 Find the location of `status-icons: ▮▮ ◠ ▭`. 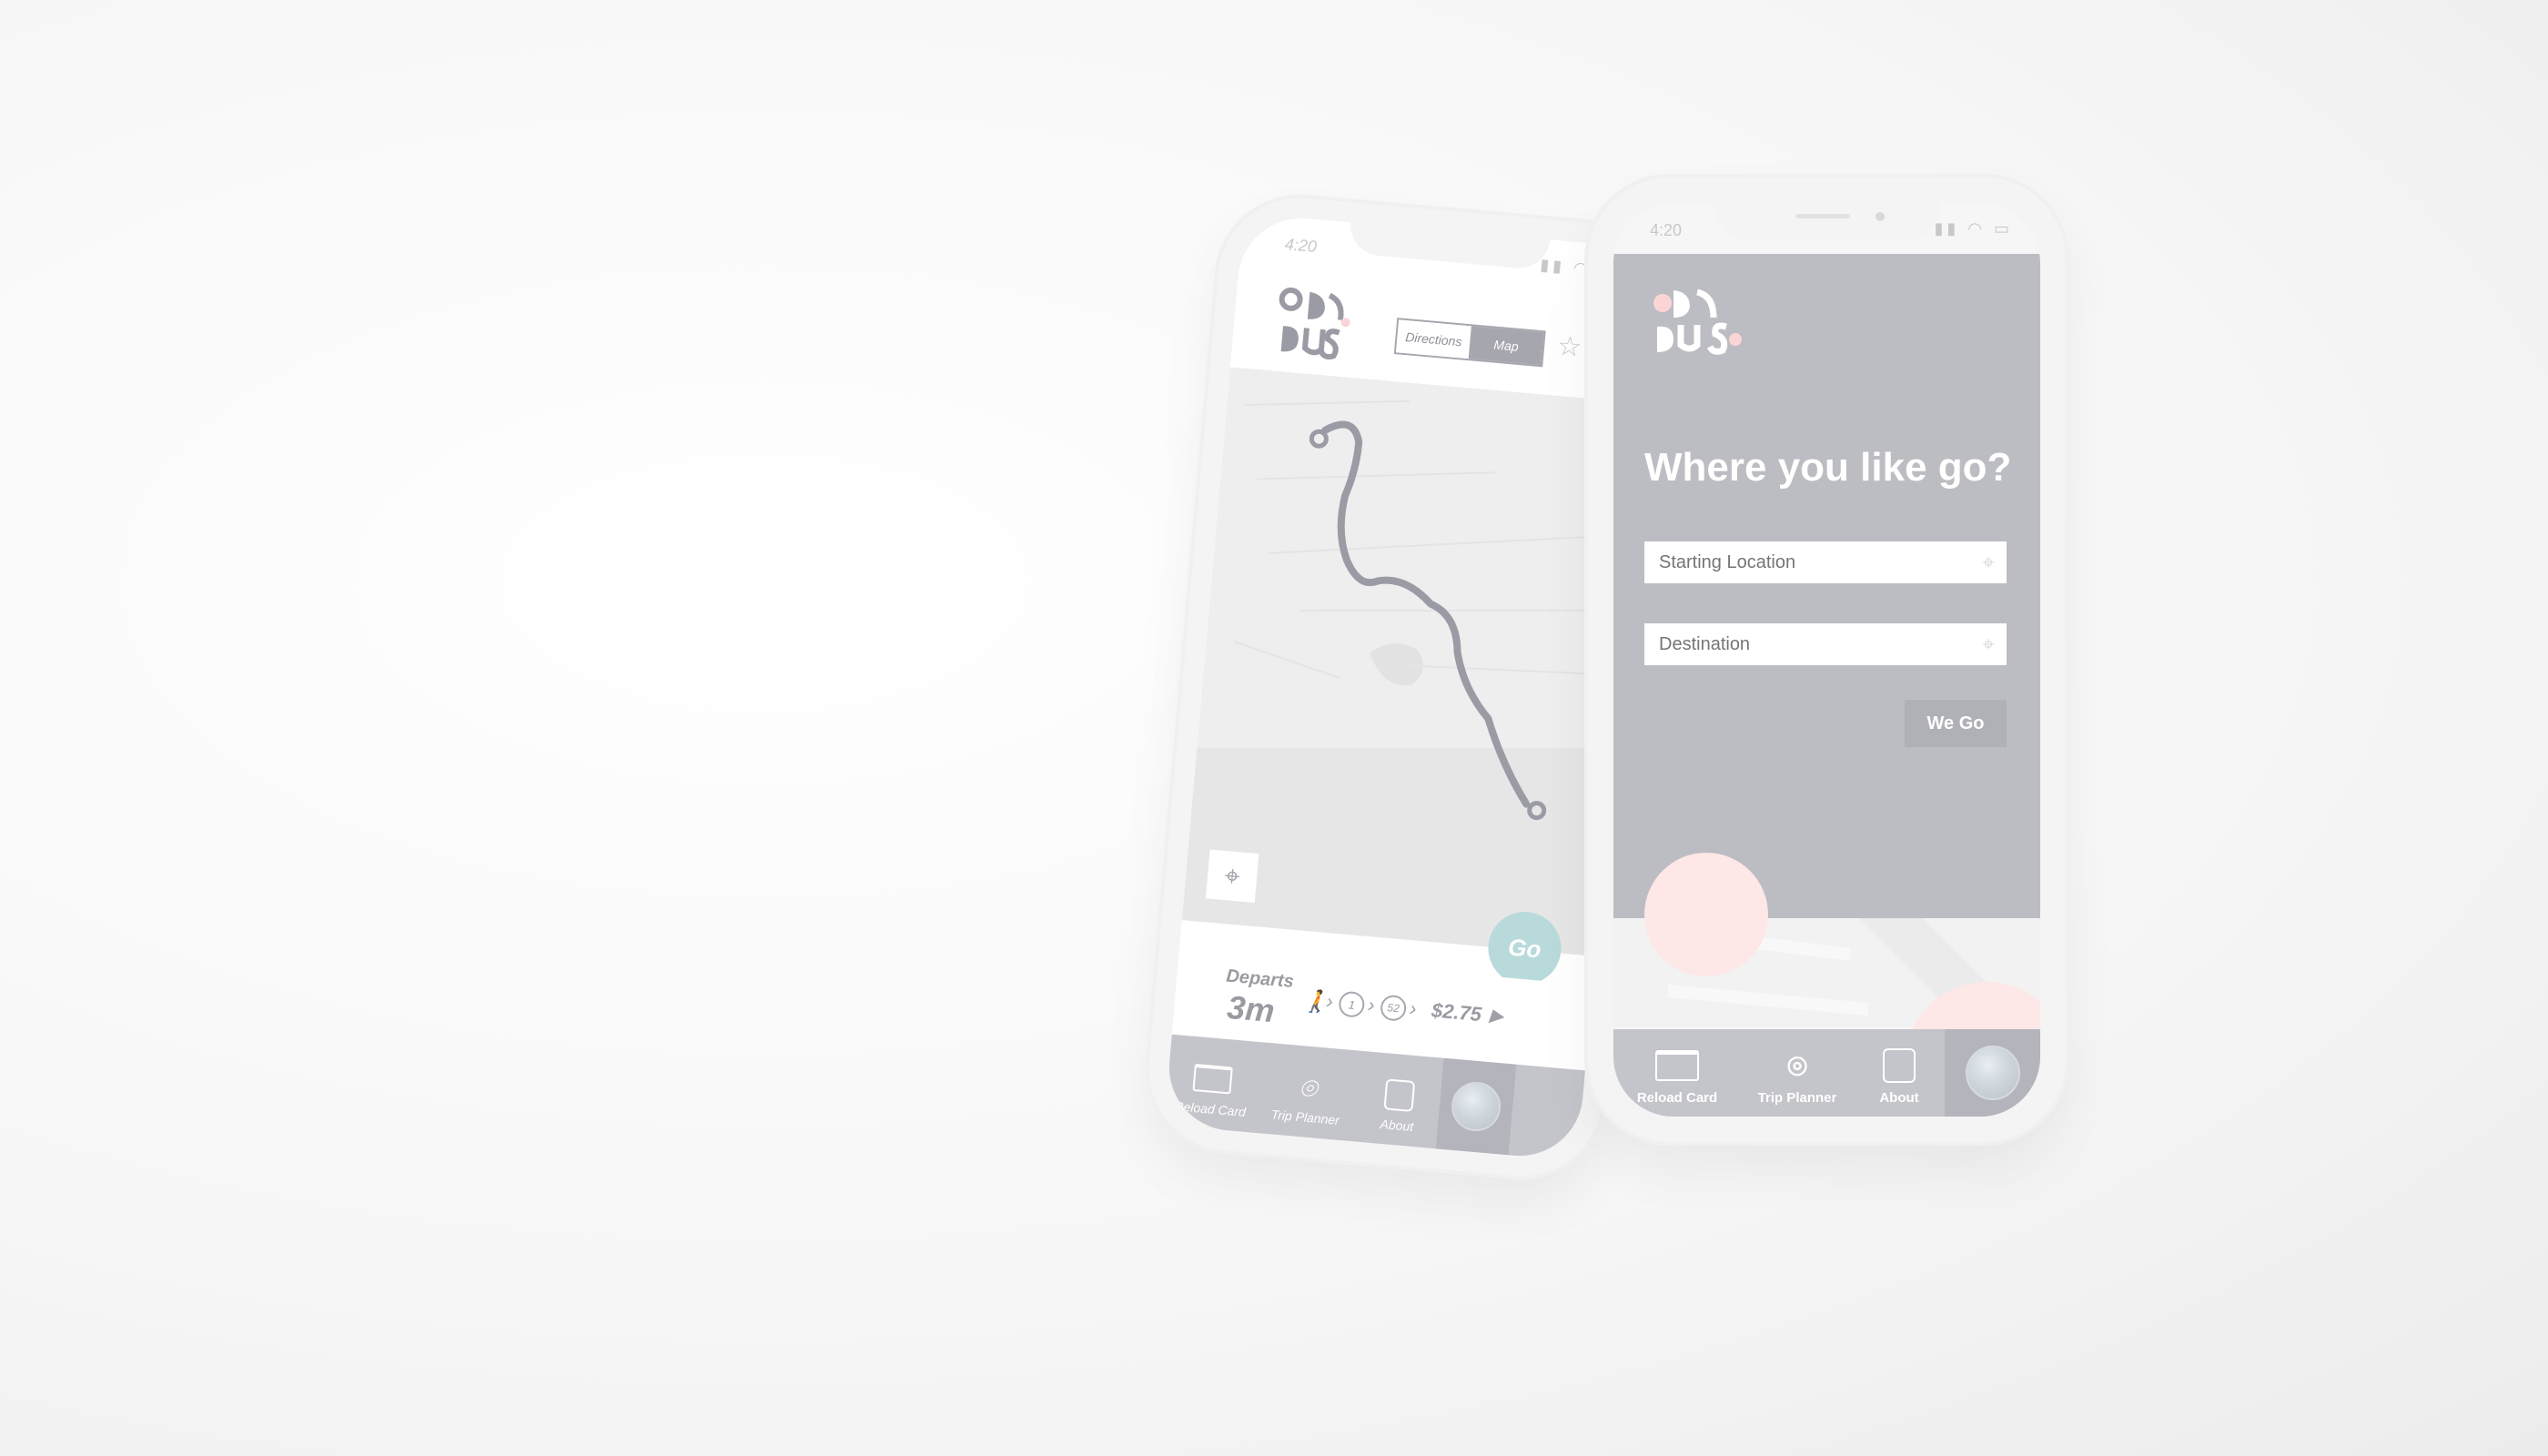

status-icons: ▮▮ ◠ ▭ is located at coordinates (1974, 229).